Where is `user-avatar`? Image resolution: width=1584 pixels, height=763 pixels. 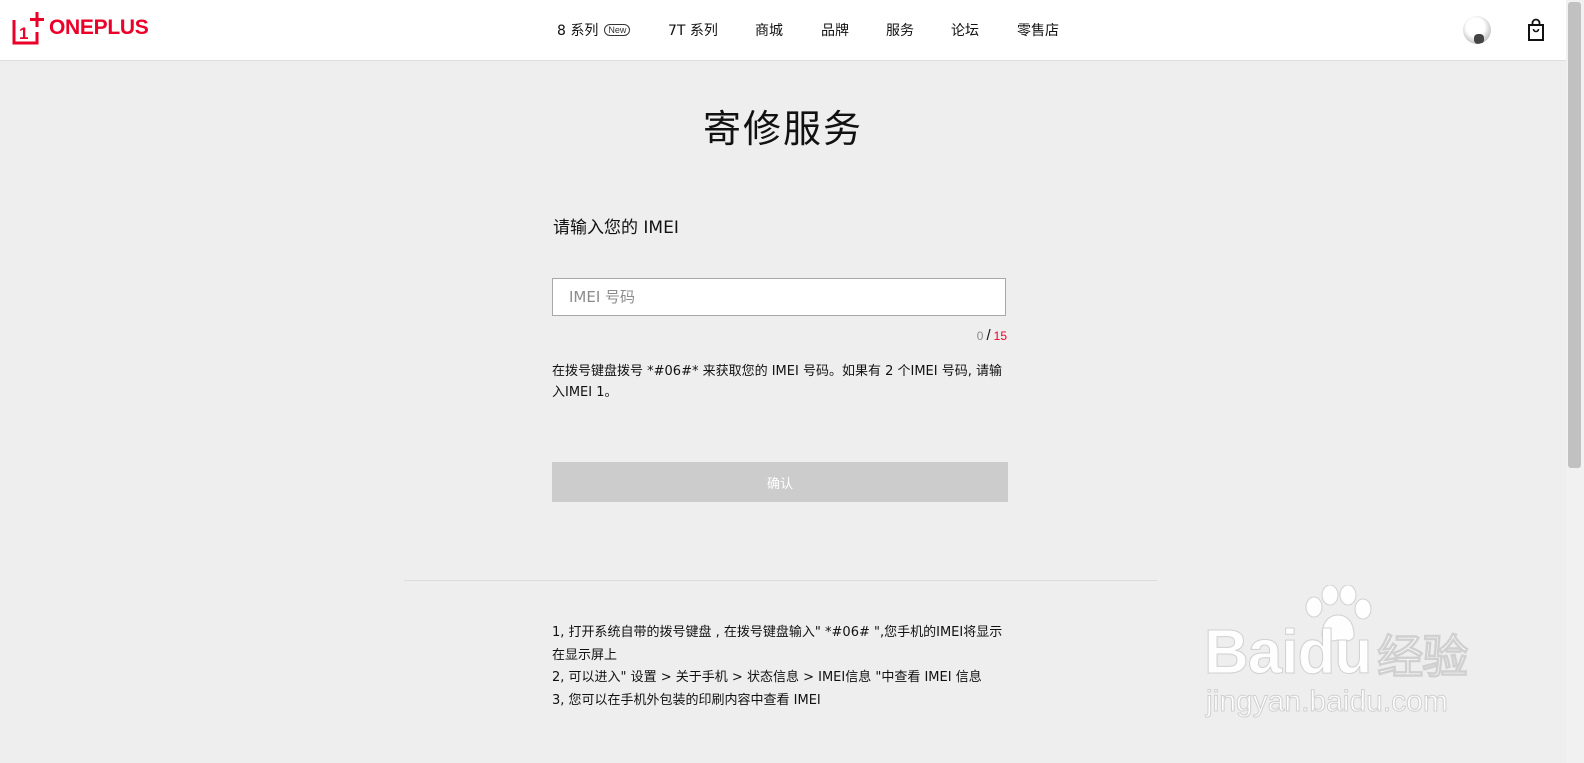 user-avatar is located at coordinates (1477, 30).